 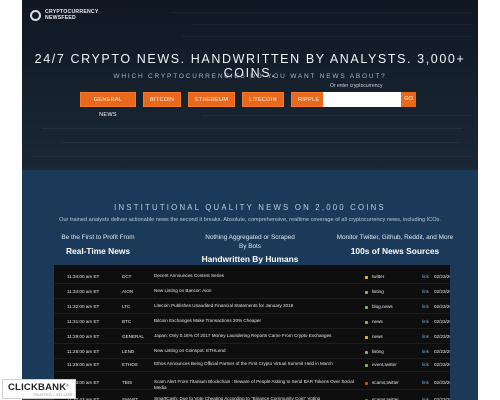 What do you see at coordinates (35, 15) in the screenshot?
I see `logo-icon` at bounding box center [35, 15].